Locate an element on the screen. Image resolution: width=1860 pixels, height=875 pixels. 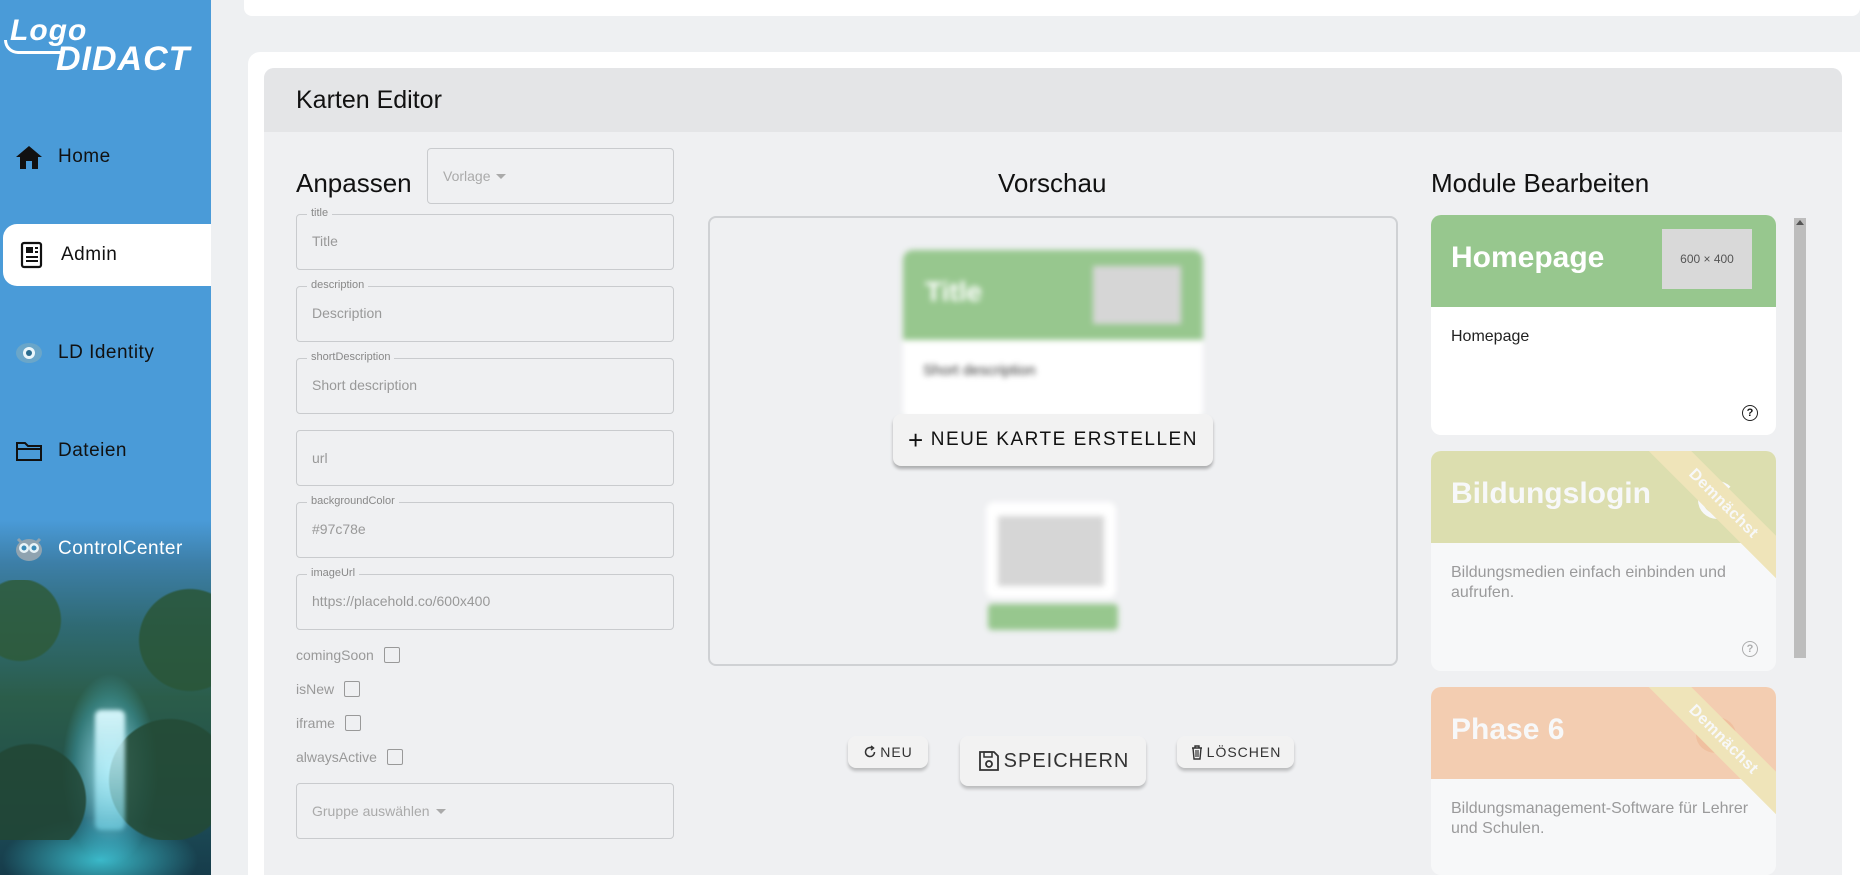
newspaper-icon is located at coordinates (32, 255).